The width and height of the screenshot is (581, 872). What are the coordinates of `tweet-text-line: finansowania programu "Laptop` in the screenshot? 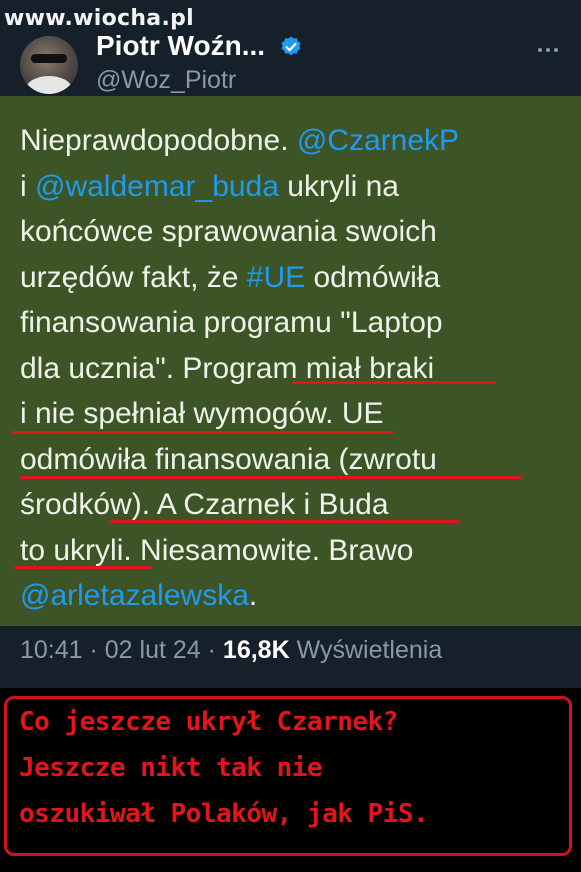 It's located at (290, 323).